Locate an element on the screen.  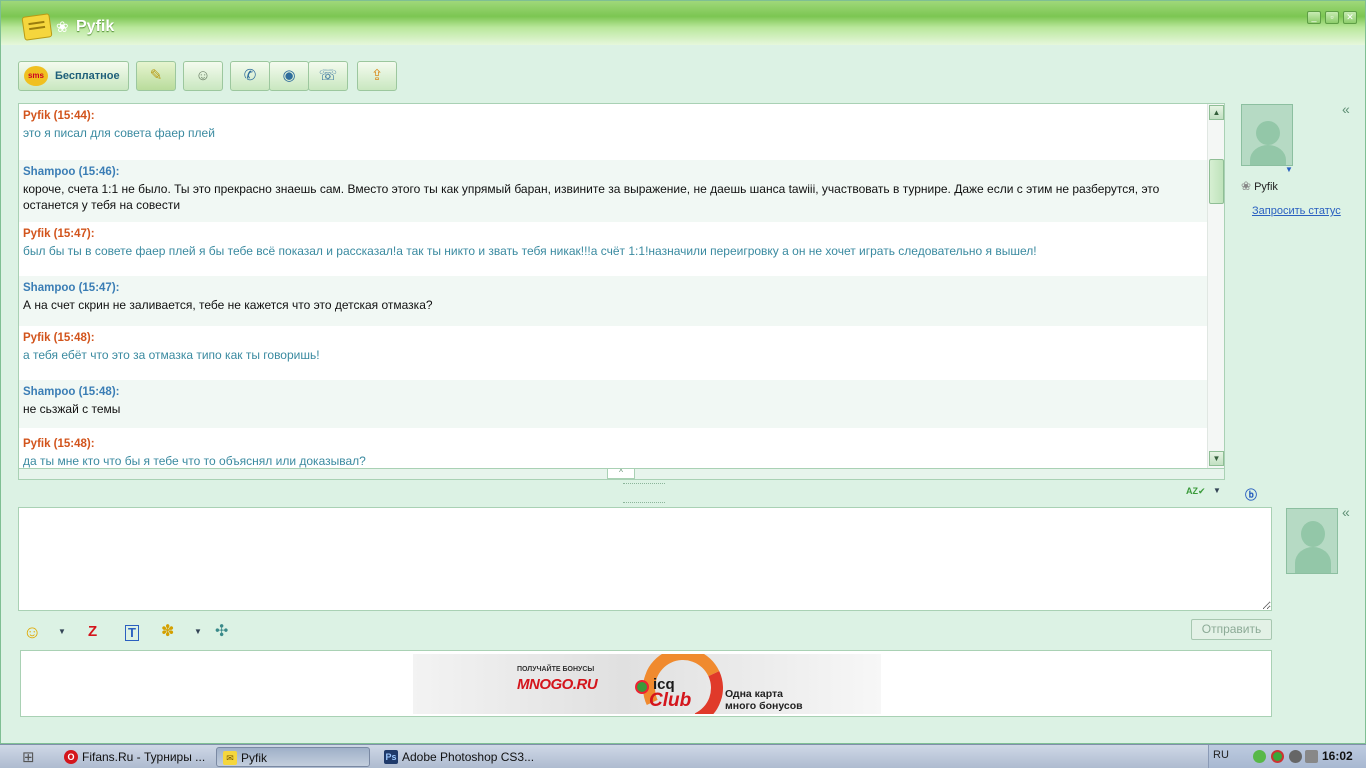
send-file-button: ⇪ is located at coordinates (377, 76).